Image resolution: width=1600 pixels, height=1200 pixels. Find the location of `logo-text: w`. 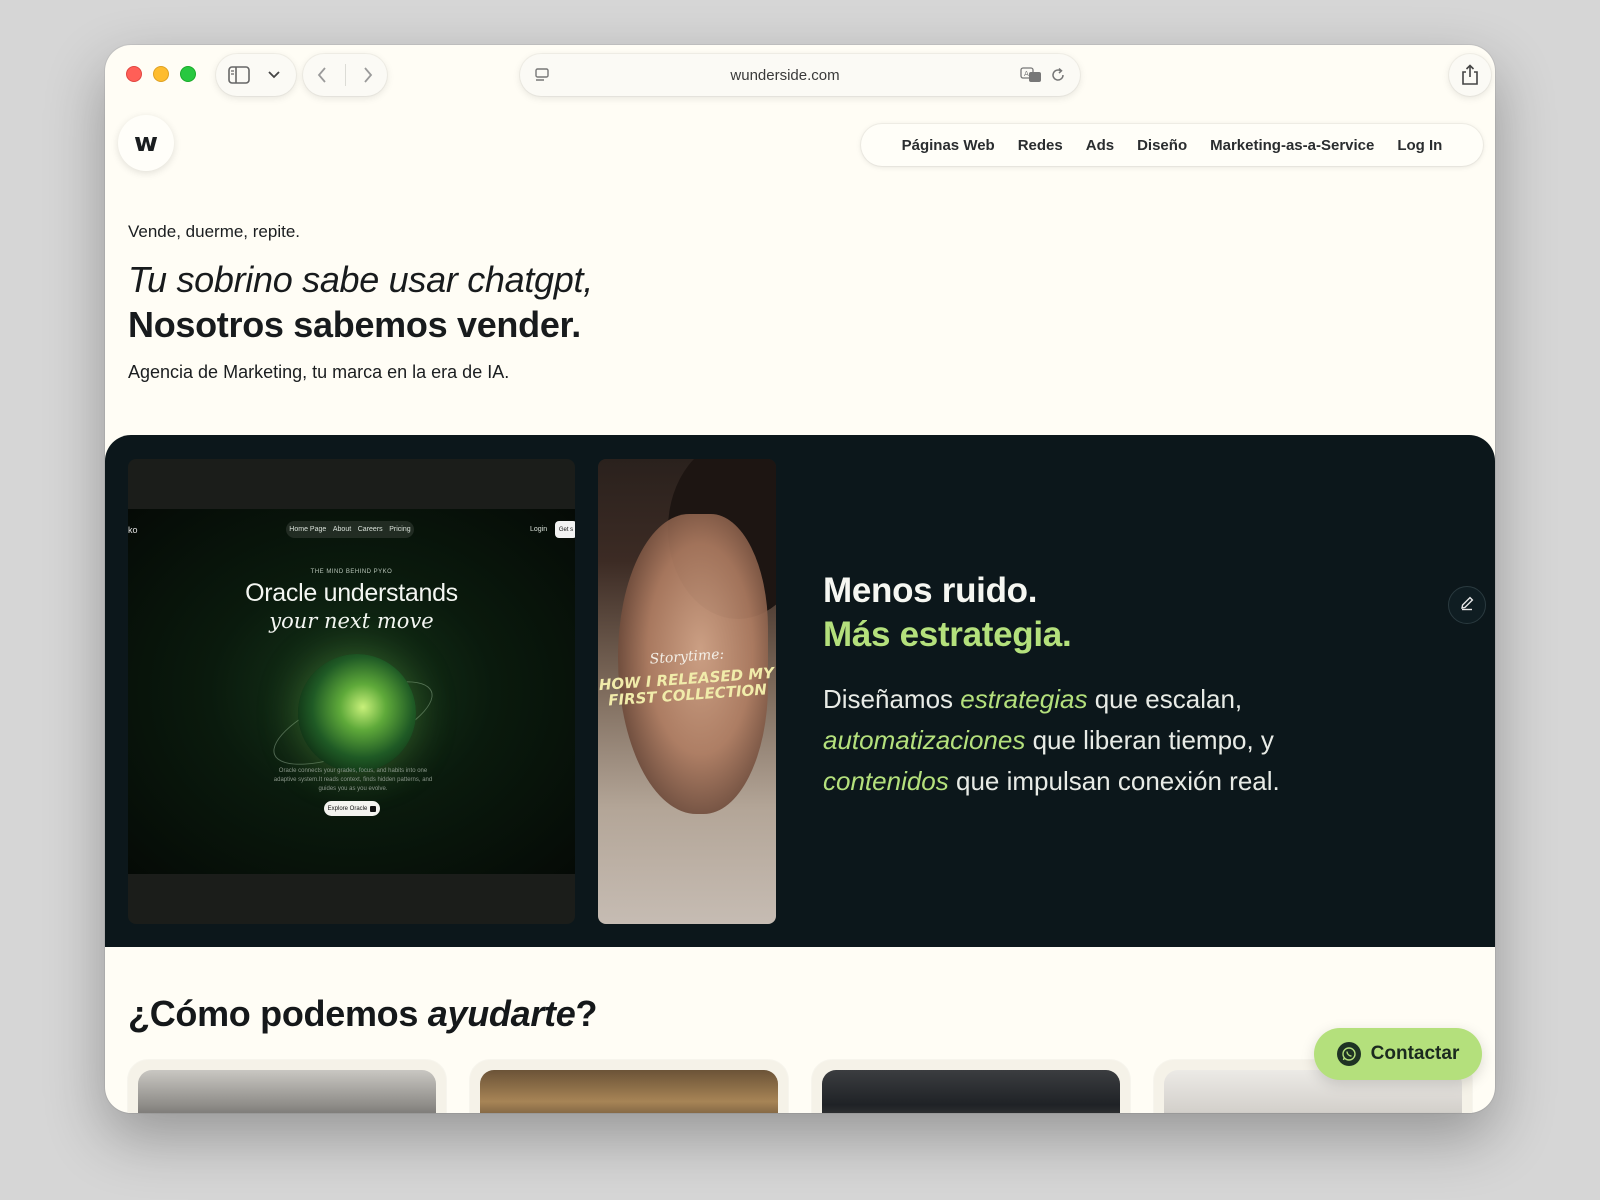

logo-text: w is located at coordinates (146, 143).